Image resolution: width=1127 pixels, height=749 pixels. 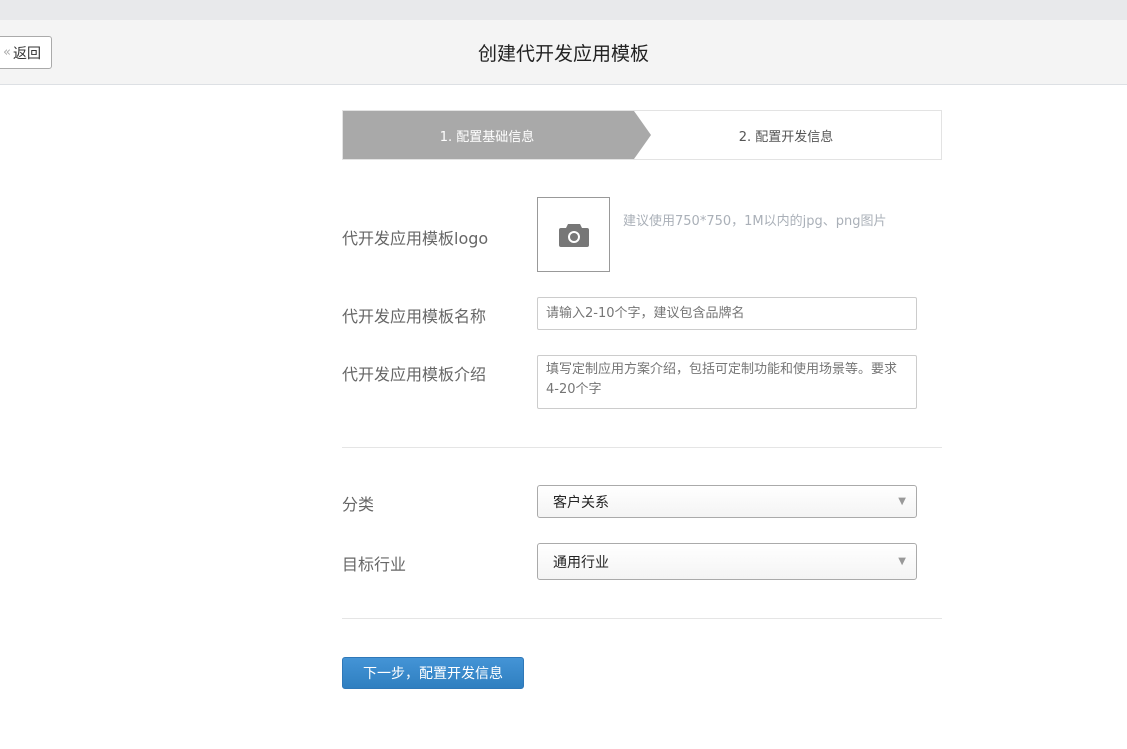 I want to click on logo-upload-button, so click(x=573, y=234).